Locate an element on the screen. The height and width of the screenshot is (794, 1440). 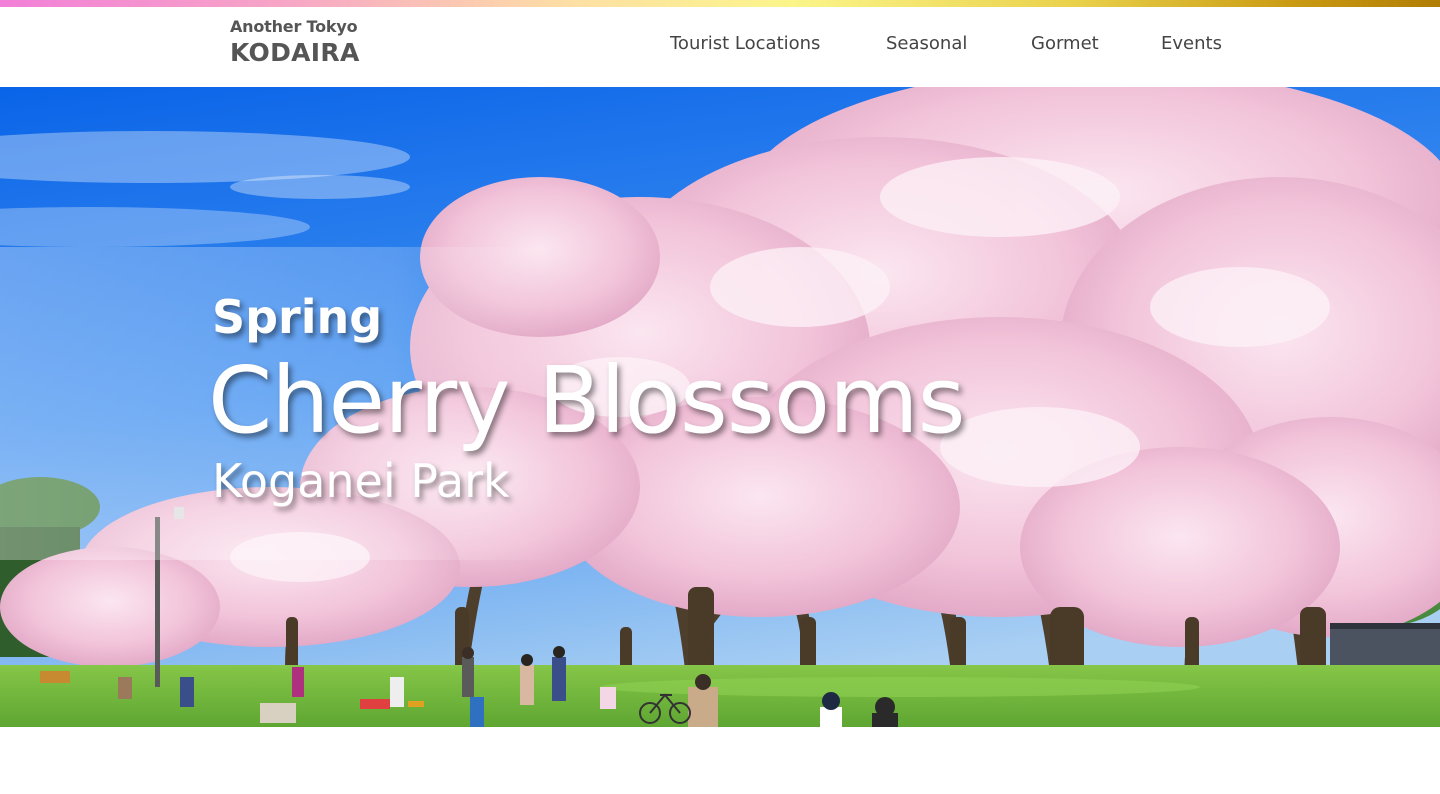
nav-gormet: Gormet is located at coordinates (1065, 44).